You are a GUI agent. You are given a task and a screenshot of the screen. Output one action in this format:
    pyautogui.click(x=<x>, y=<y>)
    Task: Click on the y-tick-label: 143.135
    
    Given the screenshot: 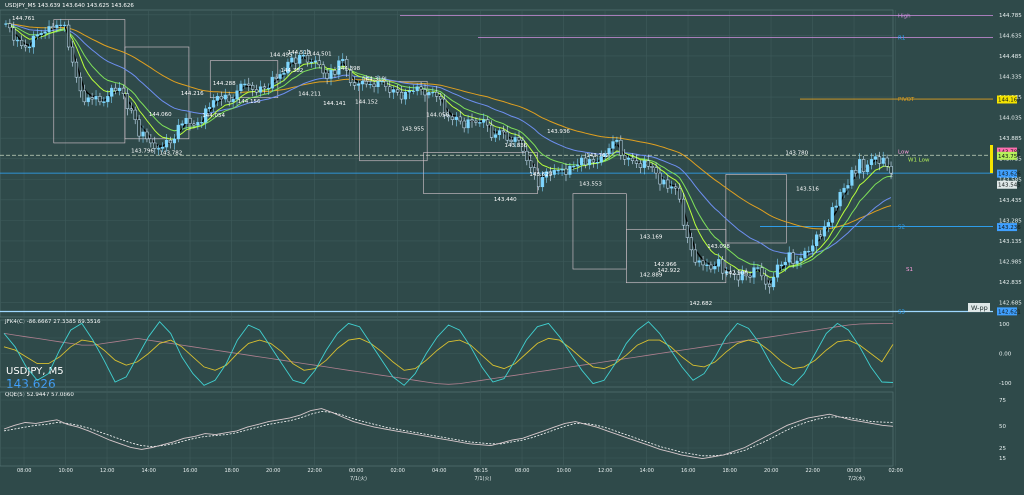 What is the action you would take?
    pyautogui.click(x=1010, y=242)
    